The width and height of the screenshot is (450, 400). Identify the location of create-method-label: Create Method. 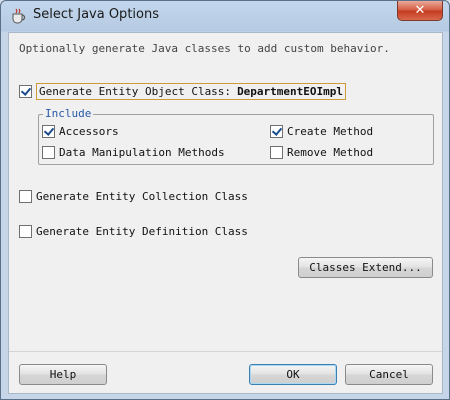
(330, 131).